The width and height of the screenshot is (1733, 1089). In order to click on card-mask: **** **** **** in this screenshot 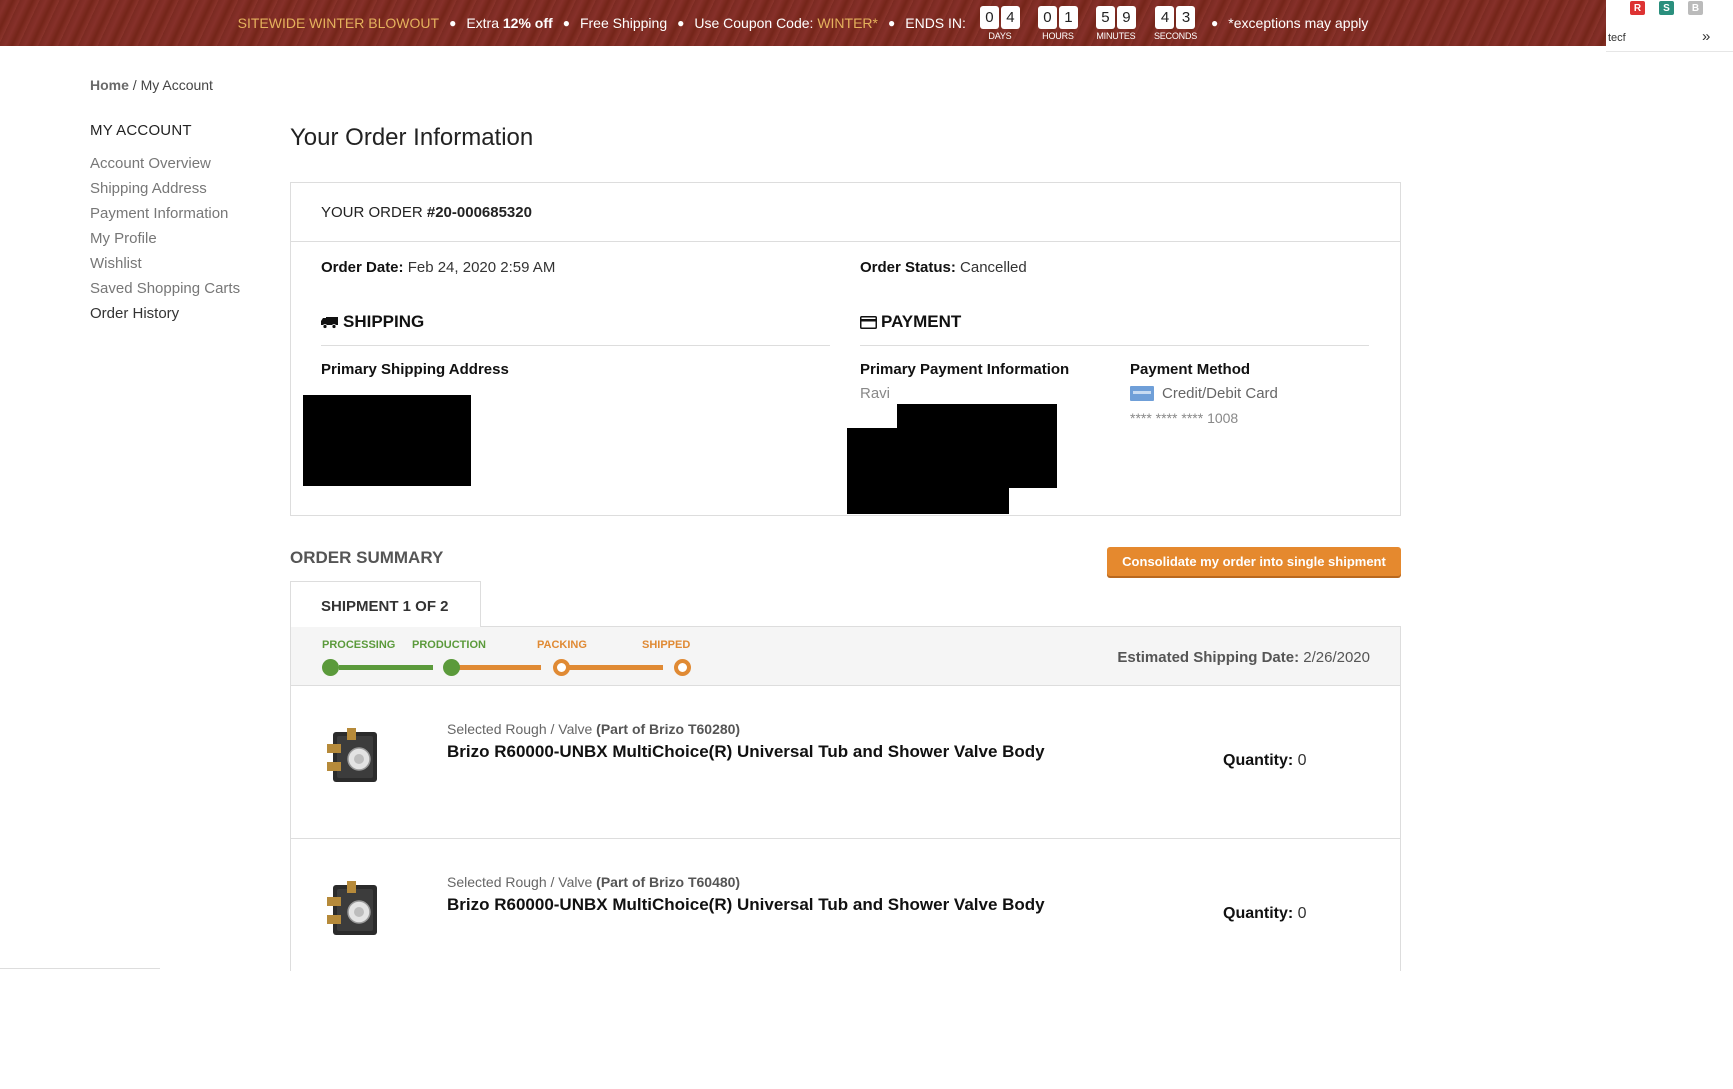, I will do `click(1167, 418)`.